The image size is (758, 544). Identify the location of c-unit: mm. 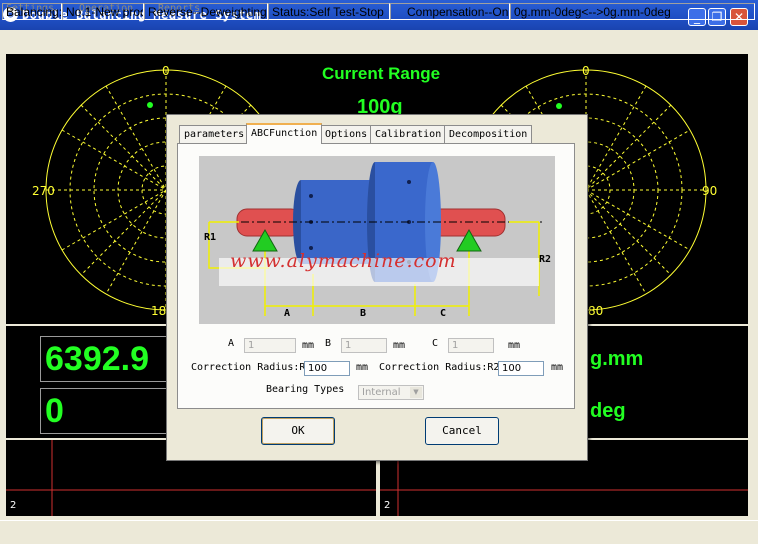
(514, 345).